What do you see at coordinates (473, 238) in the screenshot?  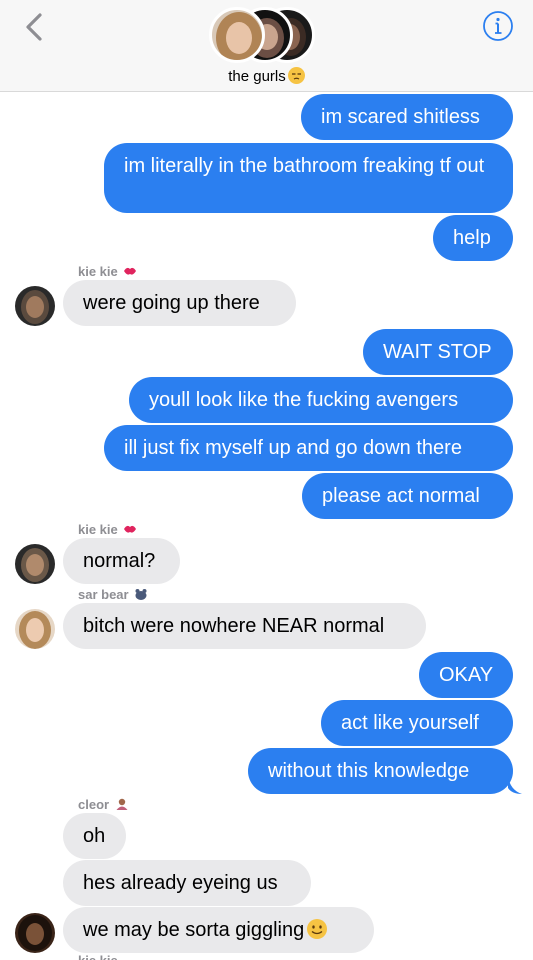 I see `outgoing-message: help` at bounding box center [473, 238].